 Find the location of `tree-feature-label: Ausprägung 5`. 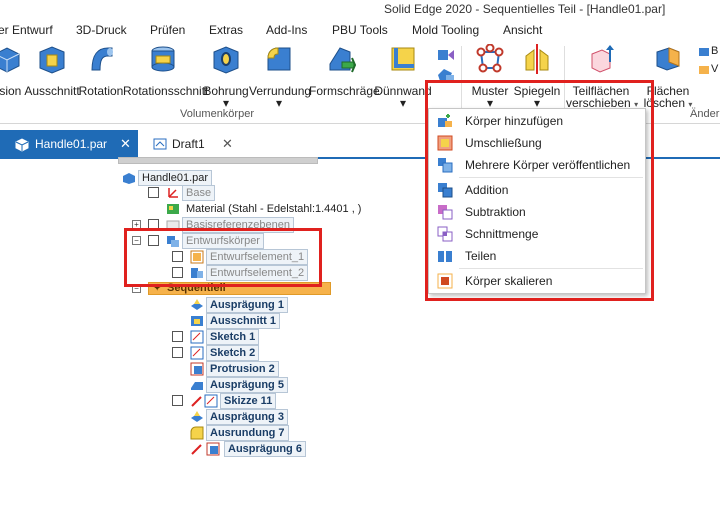

tree-feature-label: Ausprägung 5 is located at coordinates (247, 385).